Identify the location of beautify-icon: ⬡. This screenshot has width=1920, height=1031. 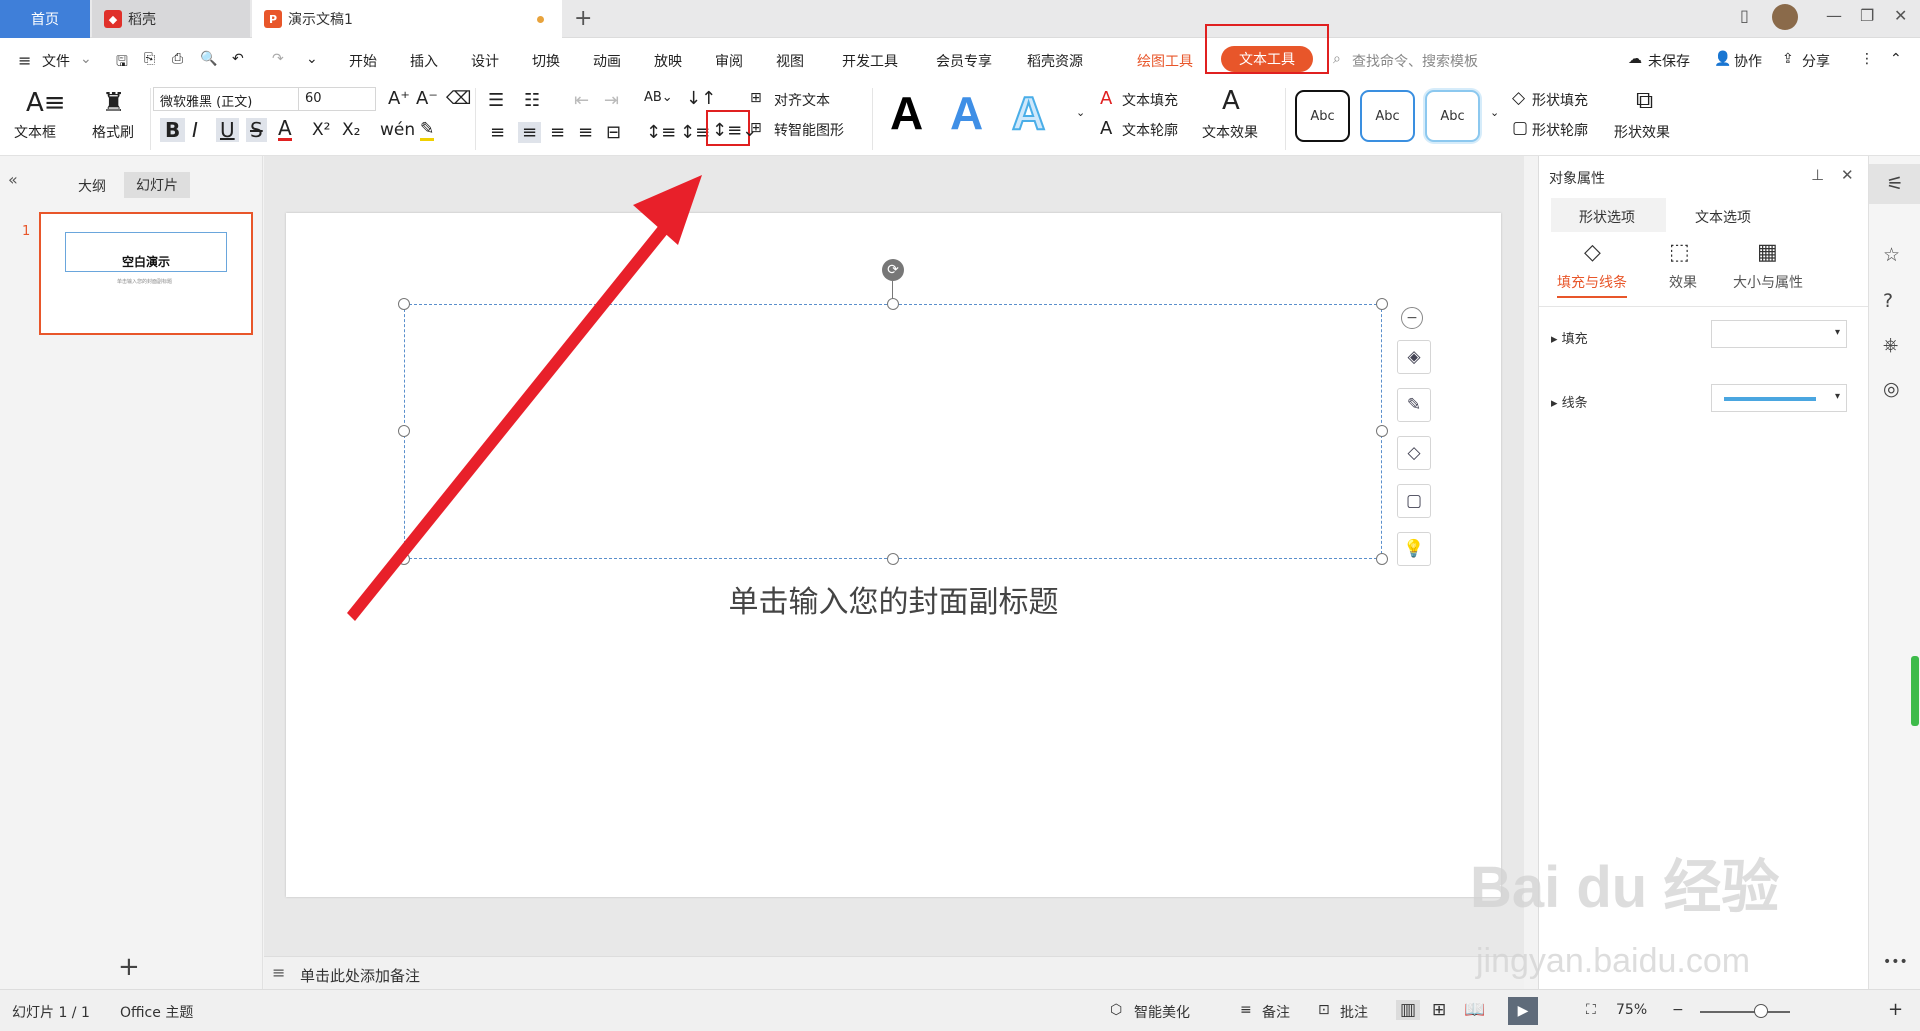
(1116, 1010).